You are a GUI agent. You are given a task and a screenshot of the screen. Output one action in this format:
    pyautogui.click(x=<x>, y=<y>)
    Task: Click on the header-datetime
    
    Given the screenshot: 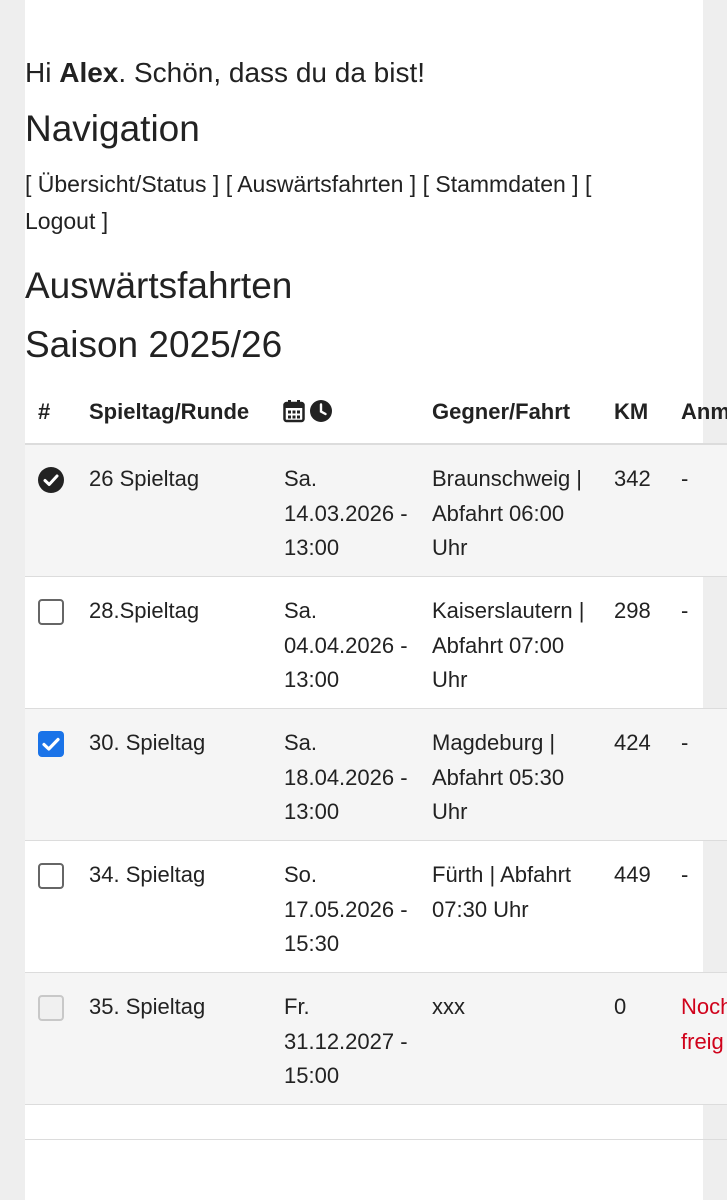 What is the action you would take?
    pyautogui.click(x=308, y=411)
    